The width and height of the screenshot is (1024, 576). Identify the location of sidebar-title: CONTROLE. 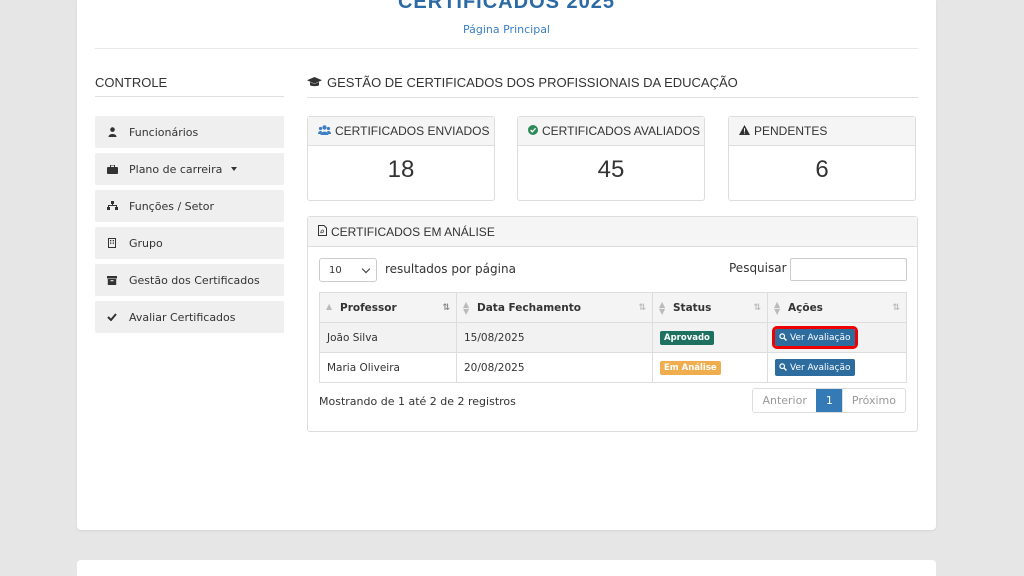
(131, 82).